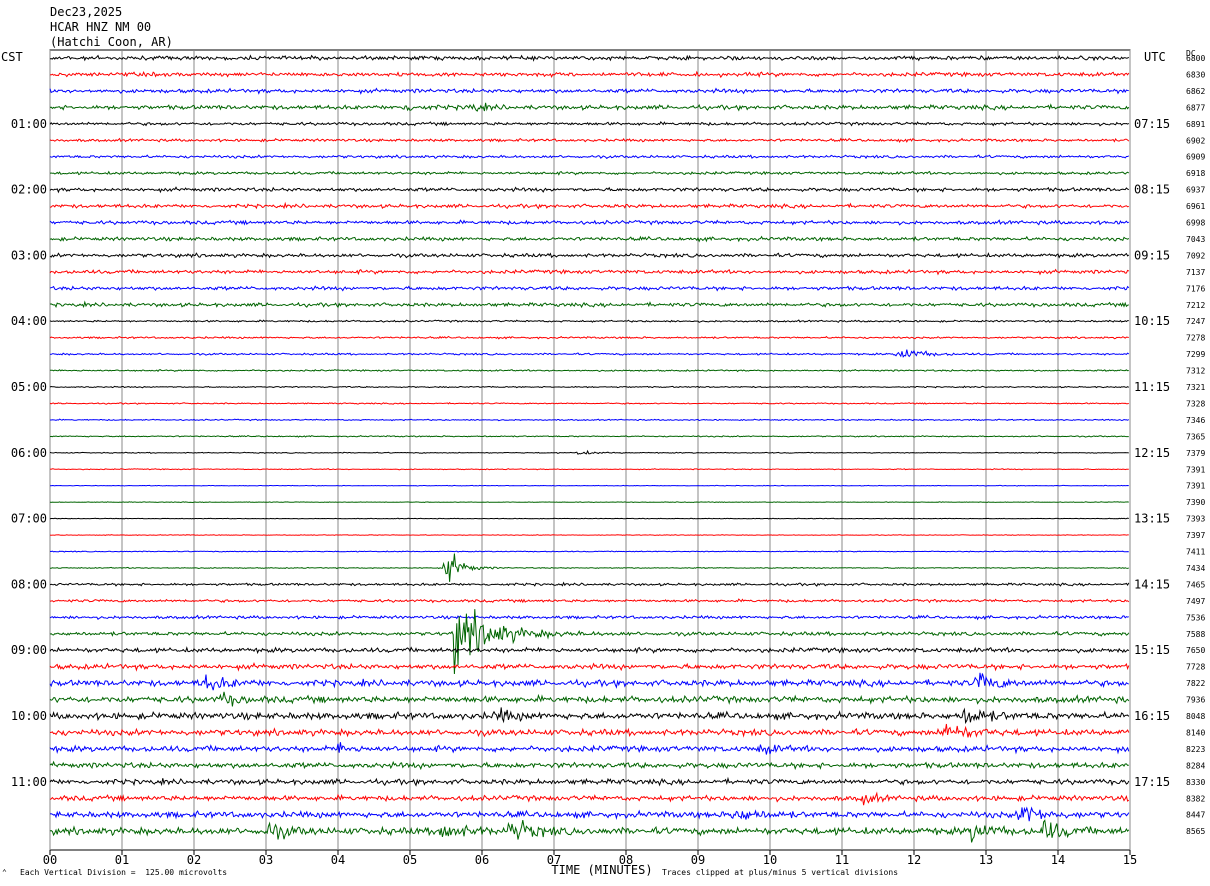 The image size is (1210, 886). I want to click on dc-value: 6902, so click(1195, 140).